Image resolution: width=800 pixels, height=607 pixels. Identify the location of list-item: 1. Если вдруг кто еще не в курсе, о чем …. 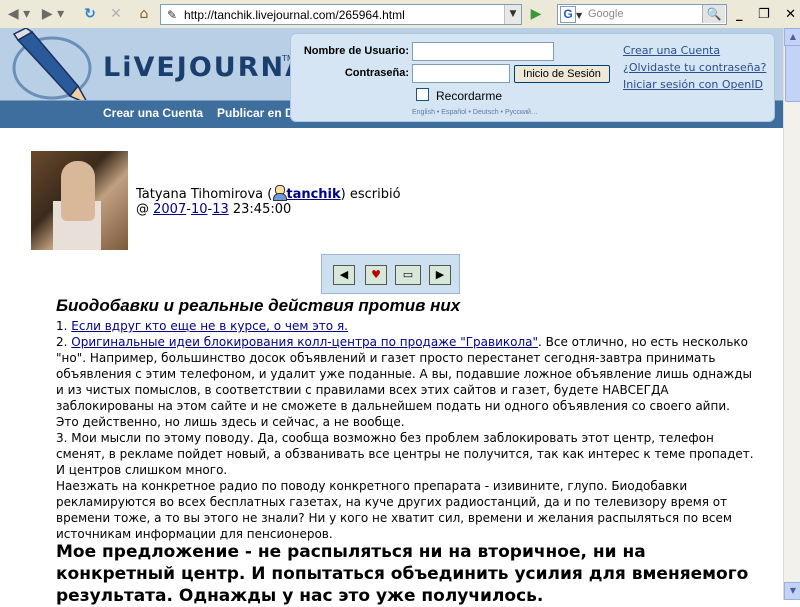
(406, 326).